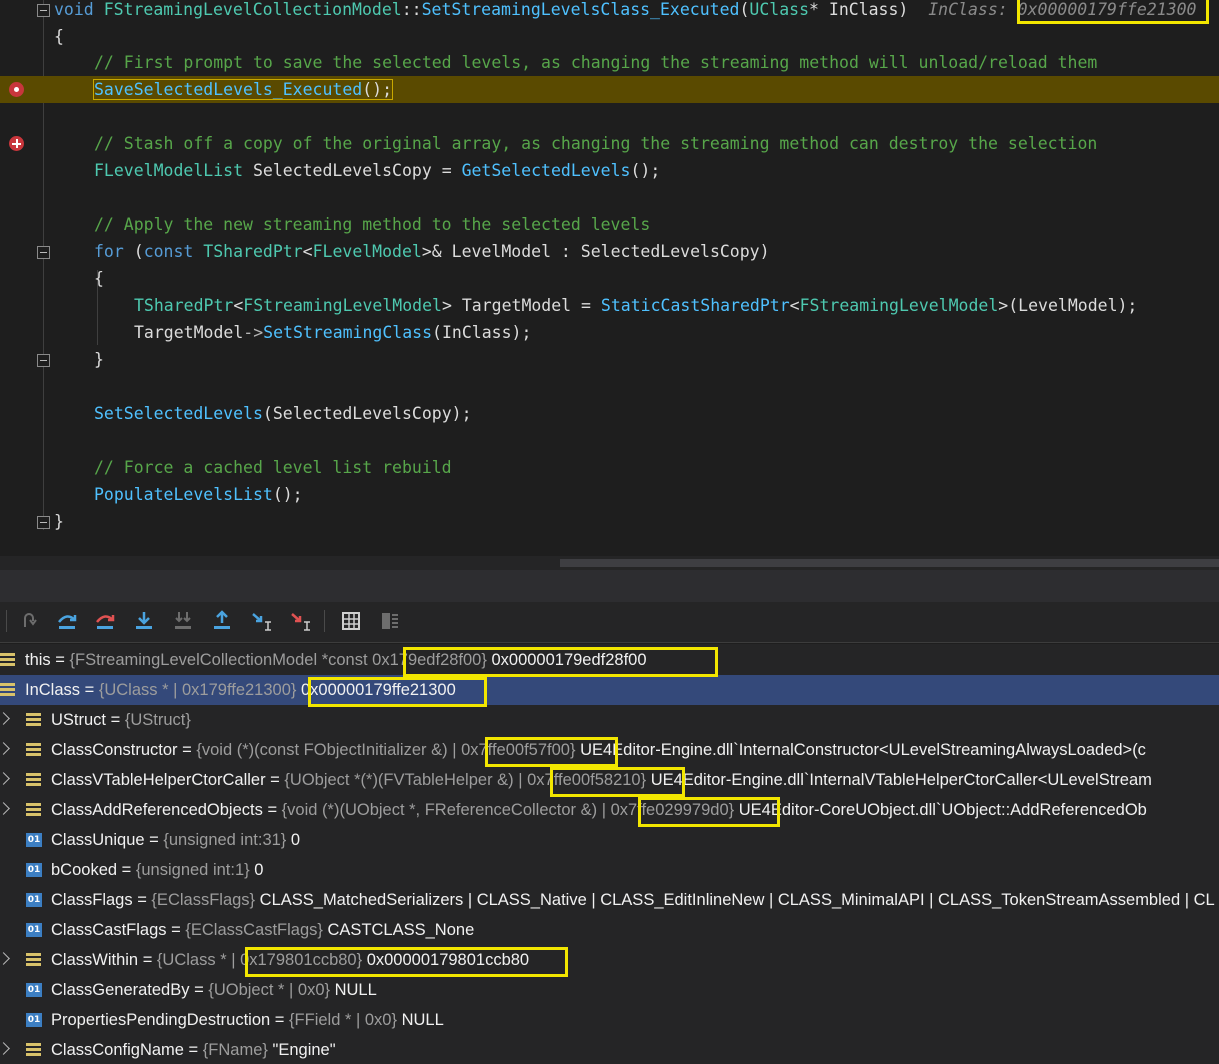 This screenshot has height=1064, width=1219. I want to click on variable-name: ClassGeneratedBy, so click(120, 990).